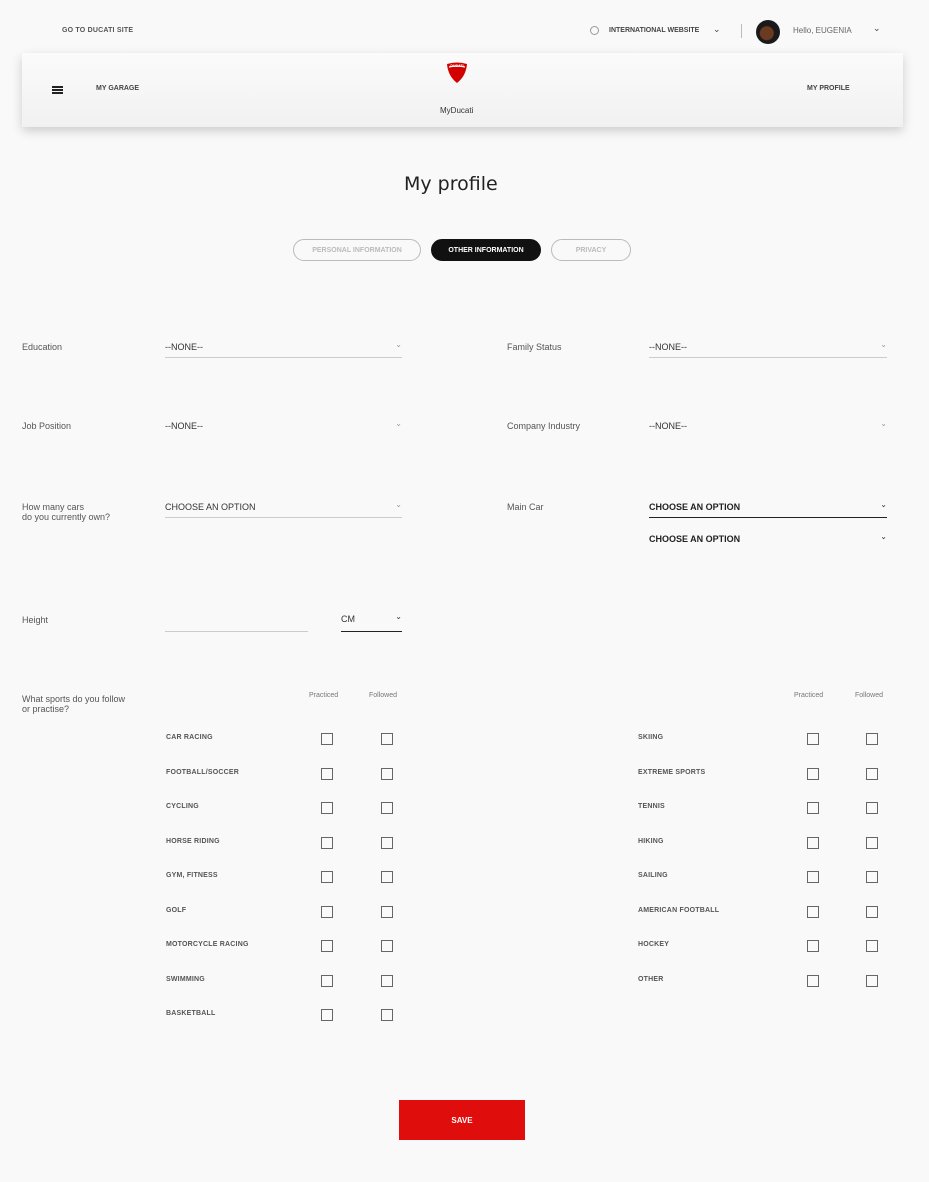 This screenshot has width=929, height=1182. What do you see at coordinates (486, 250) in the screenshot?
I see `tab-other-information: OTHER INFORMATION` at bounding box center [486, 250].